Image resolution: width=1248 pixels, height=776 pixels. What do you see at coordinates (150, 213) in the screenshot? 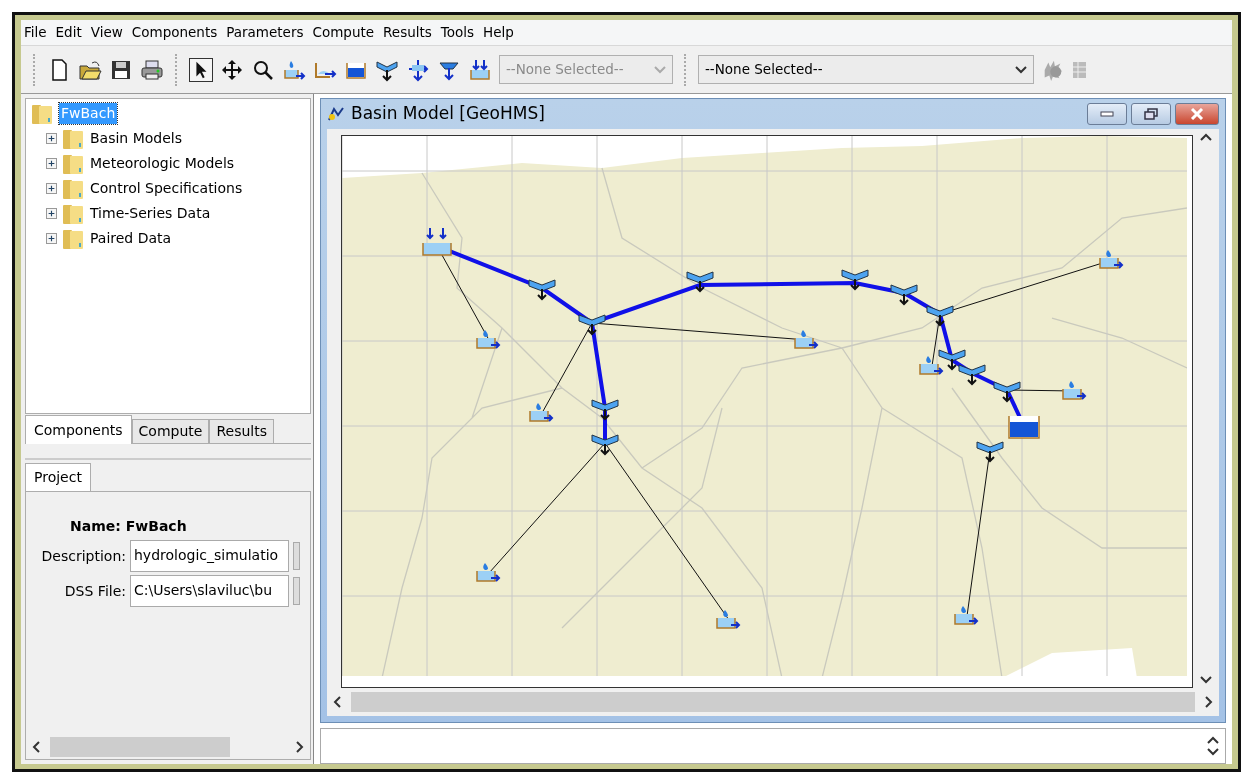
I see `tree-item: Time-Series Data` at bounding box center [150, 213].